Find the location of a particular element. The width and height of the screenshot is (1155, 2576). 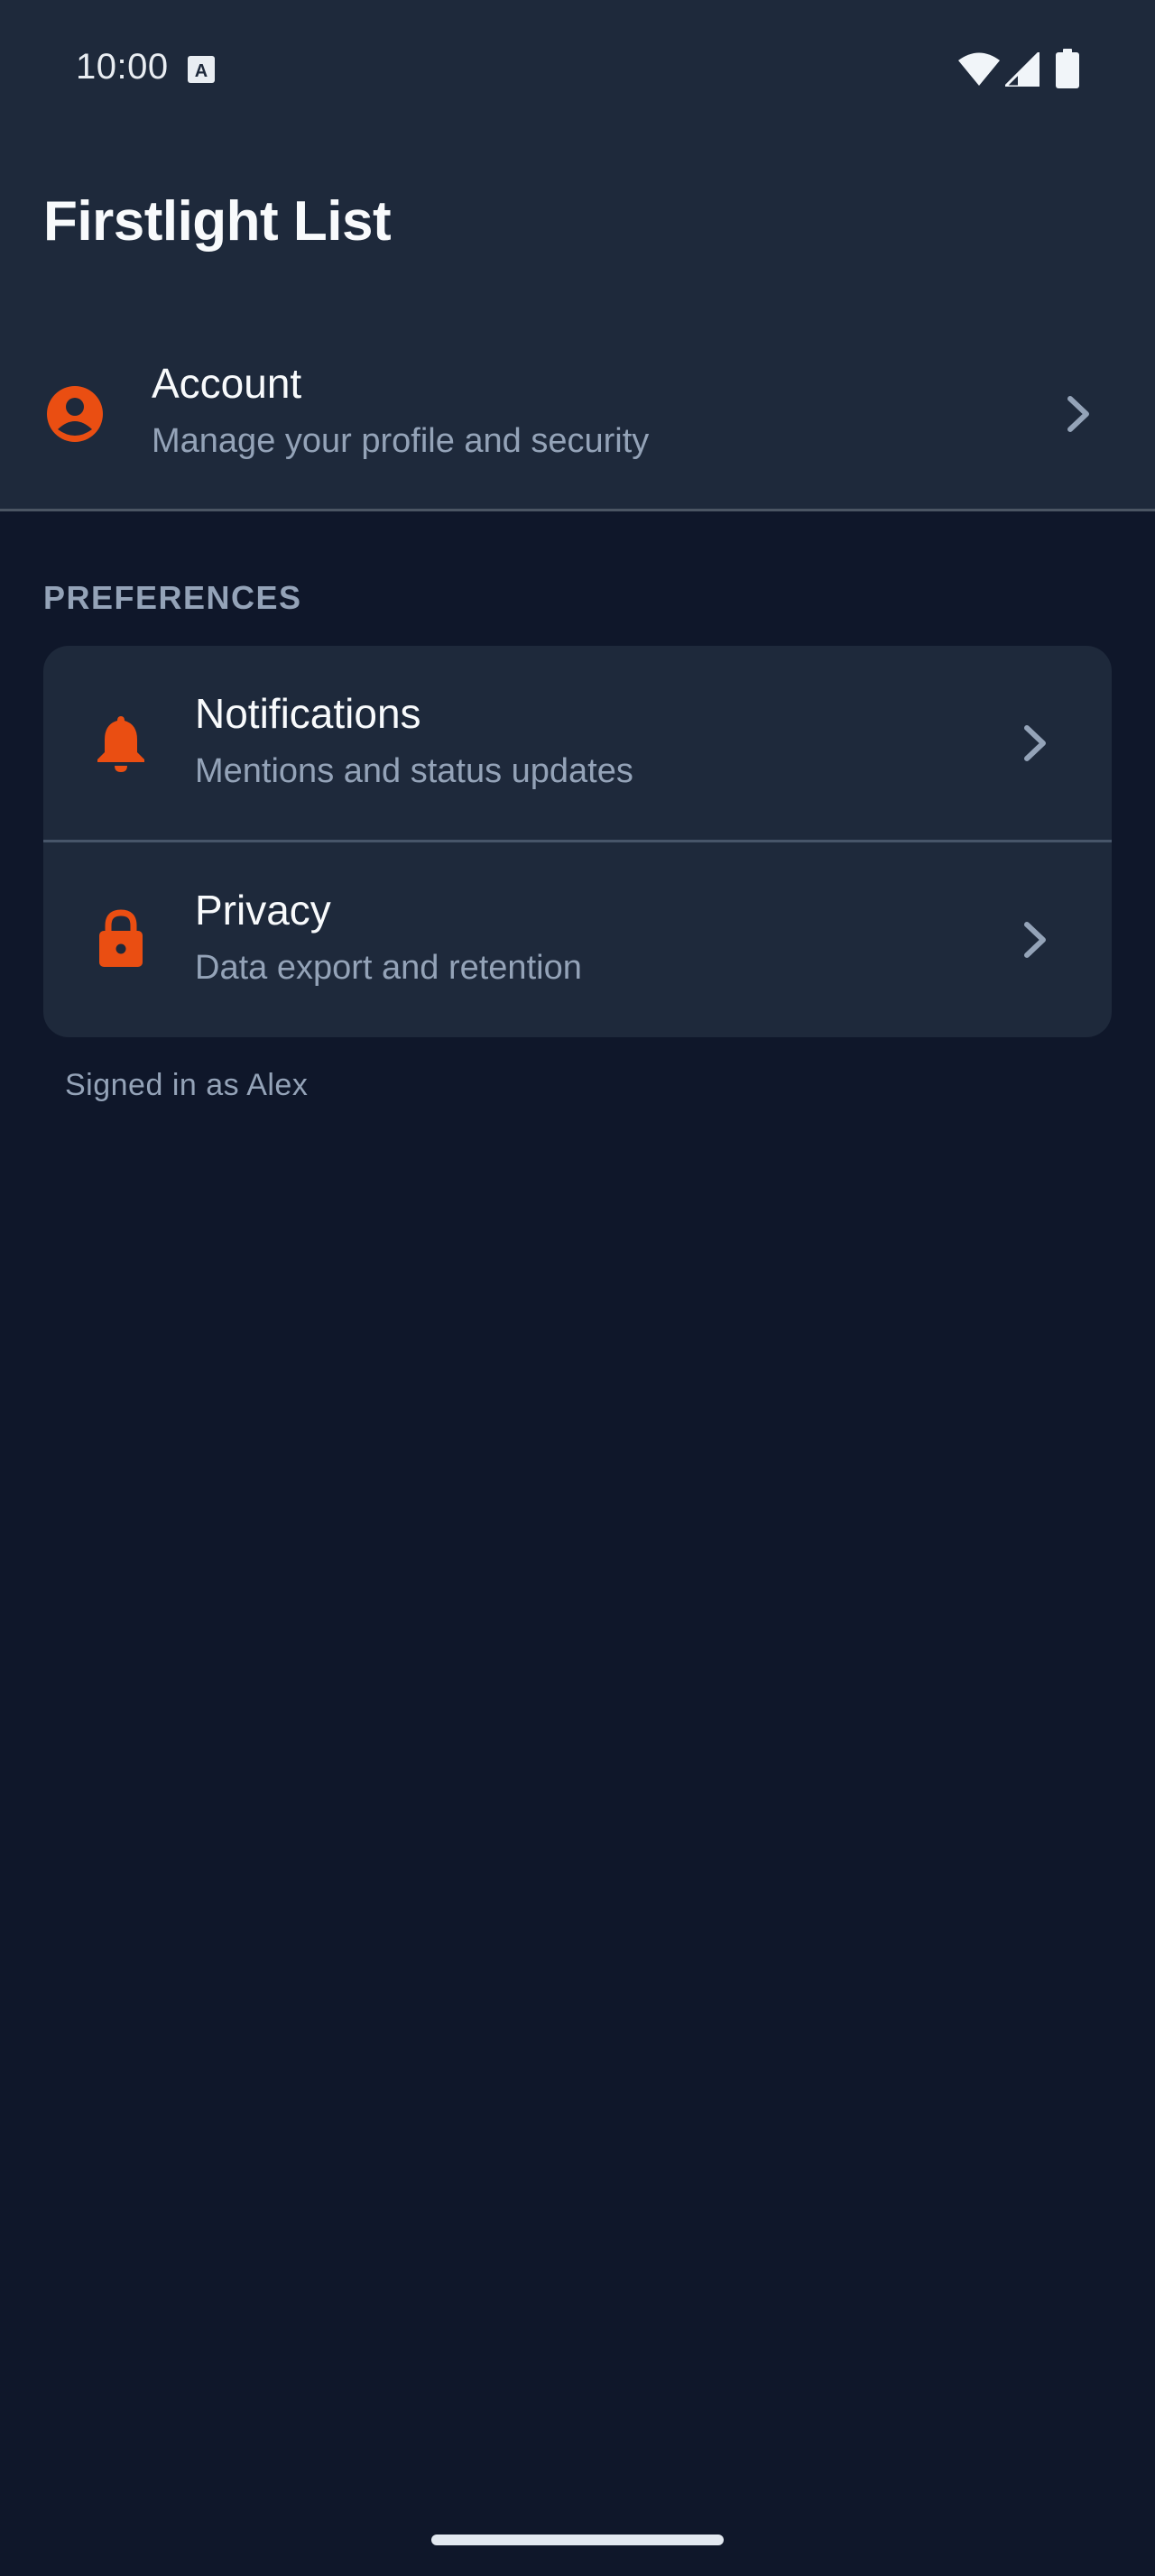

preference-item-privacy: Privacy Data export and retention is located at coordinates (577, 939).